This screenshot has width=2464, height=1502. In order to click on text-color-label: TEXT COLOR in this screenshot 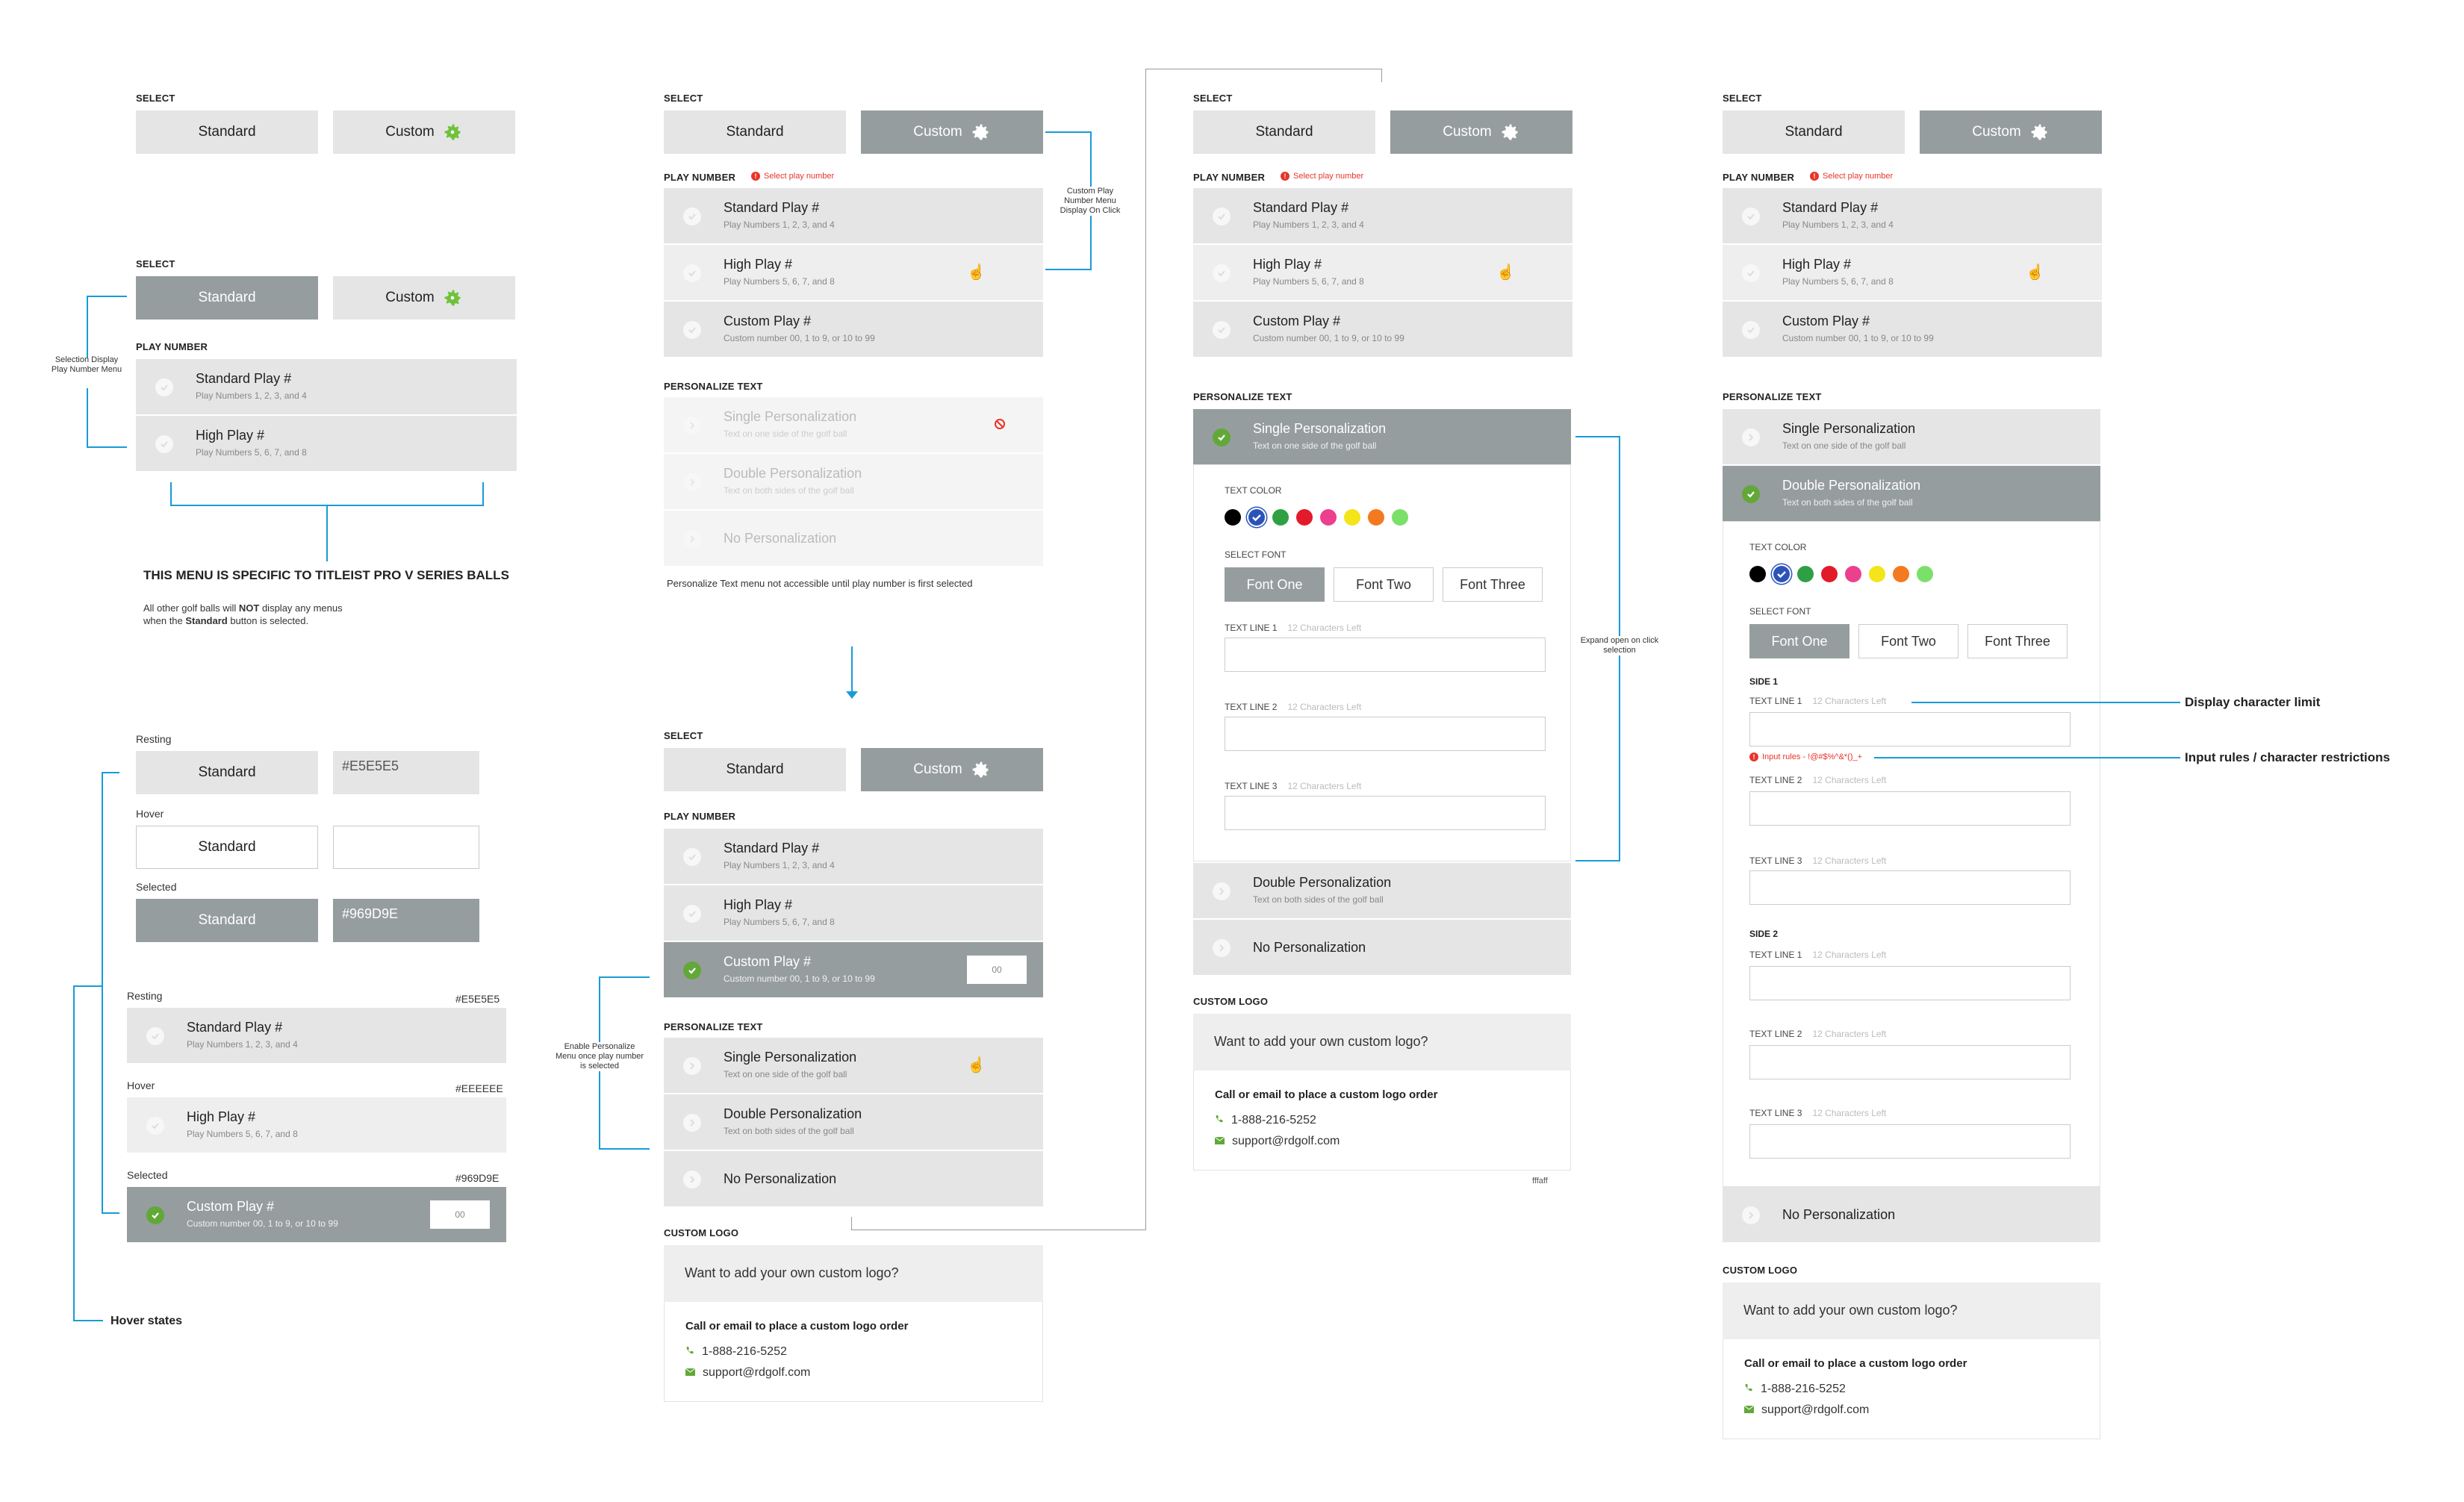, I will do `click(1778, 547)`.